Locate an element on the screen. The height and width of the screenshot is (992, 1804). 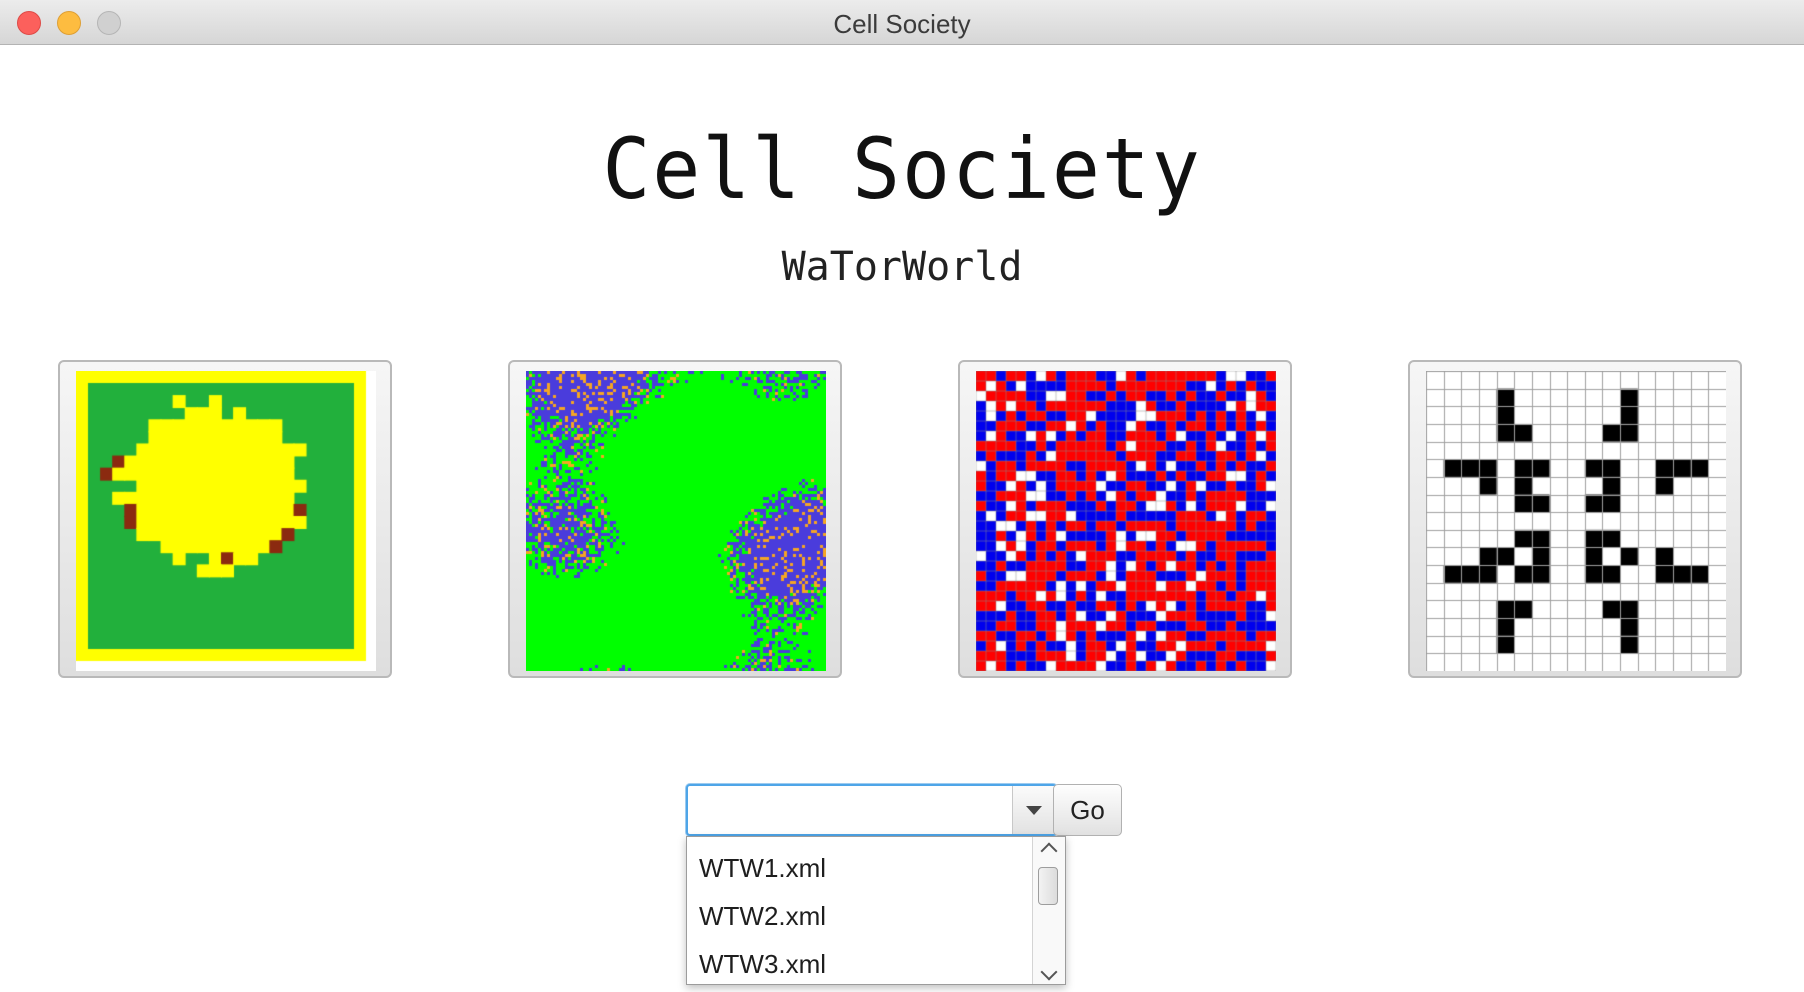
life-simulation-preview is located at coordinates (1576, 521).